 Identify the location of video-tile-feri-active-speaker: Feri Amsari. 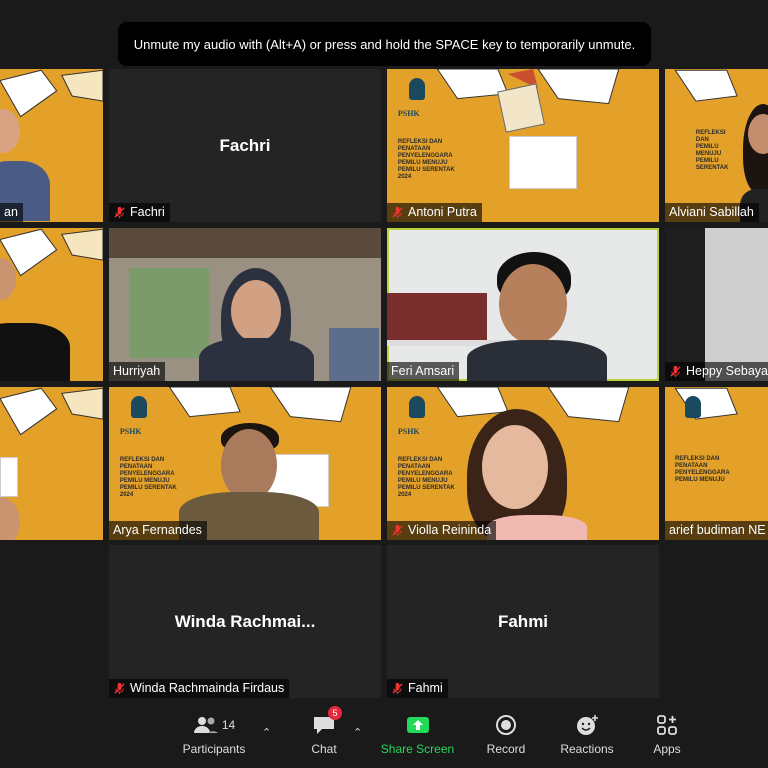
(523, 304).